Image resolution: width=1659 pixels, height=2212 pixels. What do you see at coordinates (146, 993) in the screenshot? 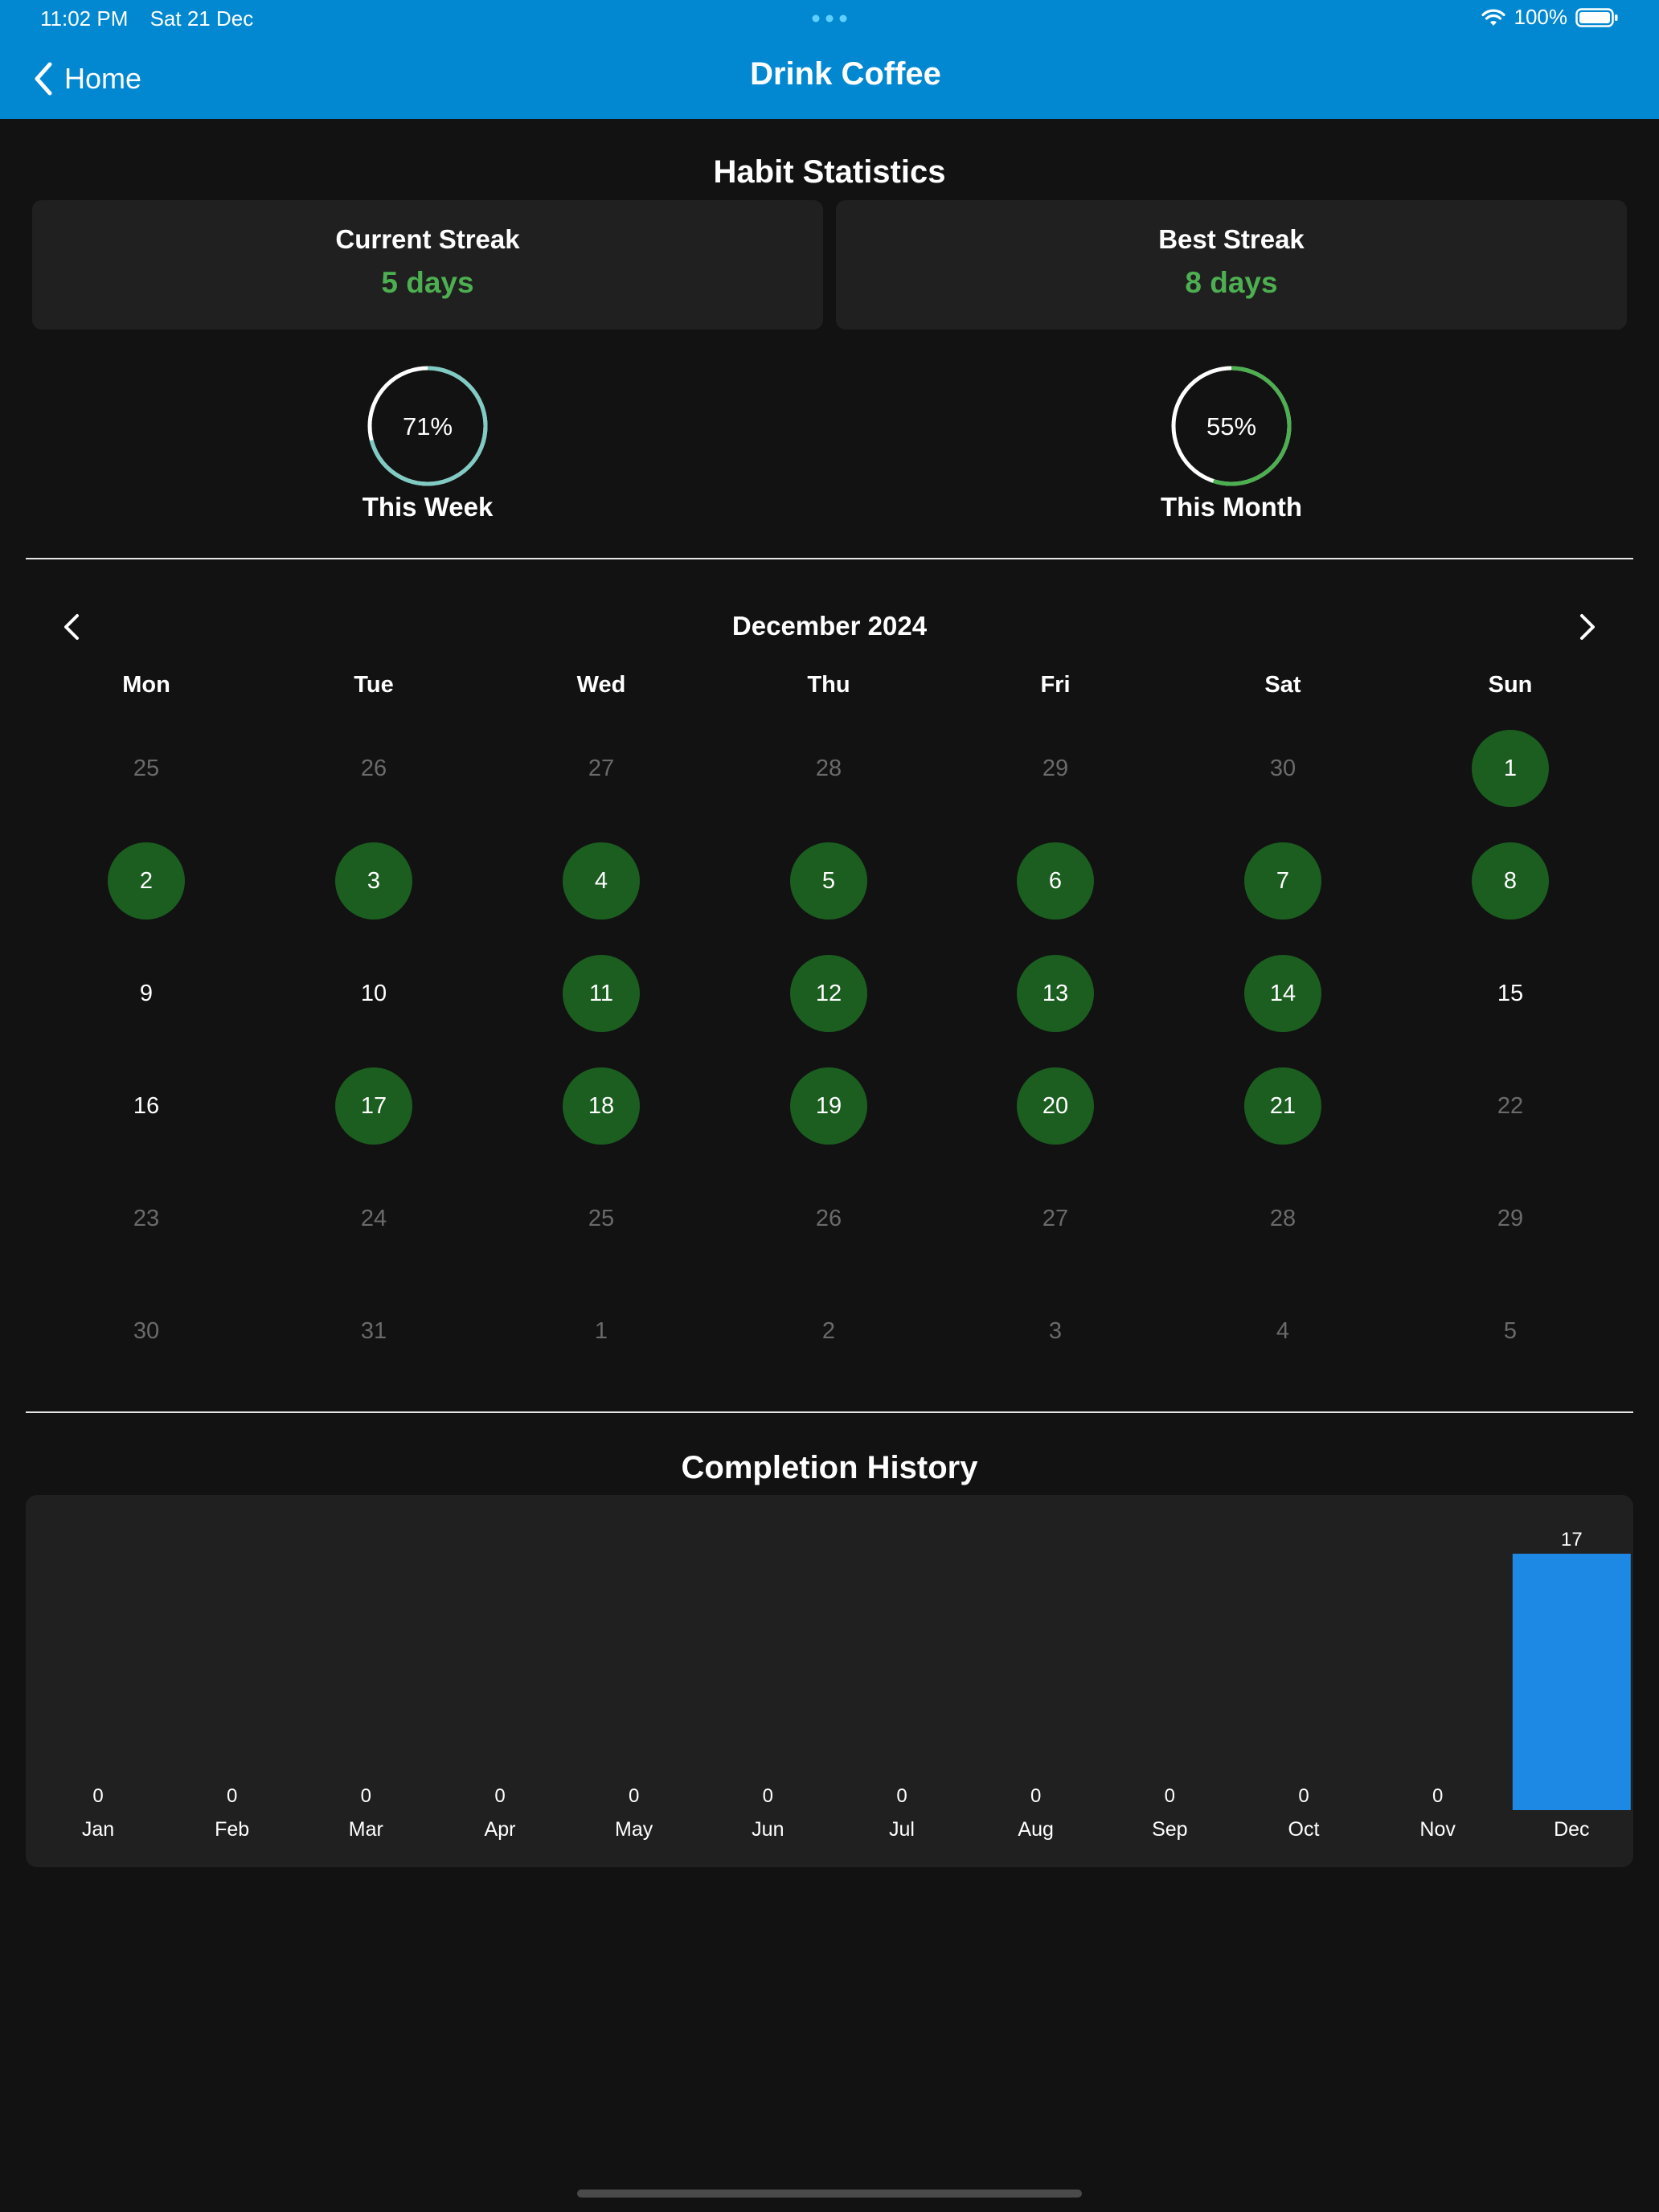
I see `calendar-day: 9` at bounding box center [146, 993].